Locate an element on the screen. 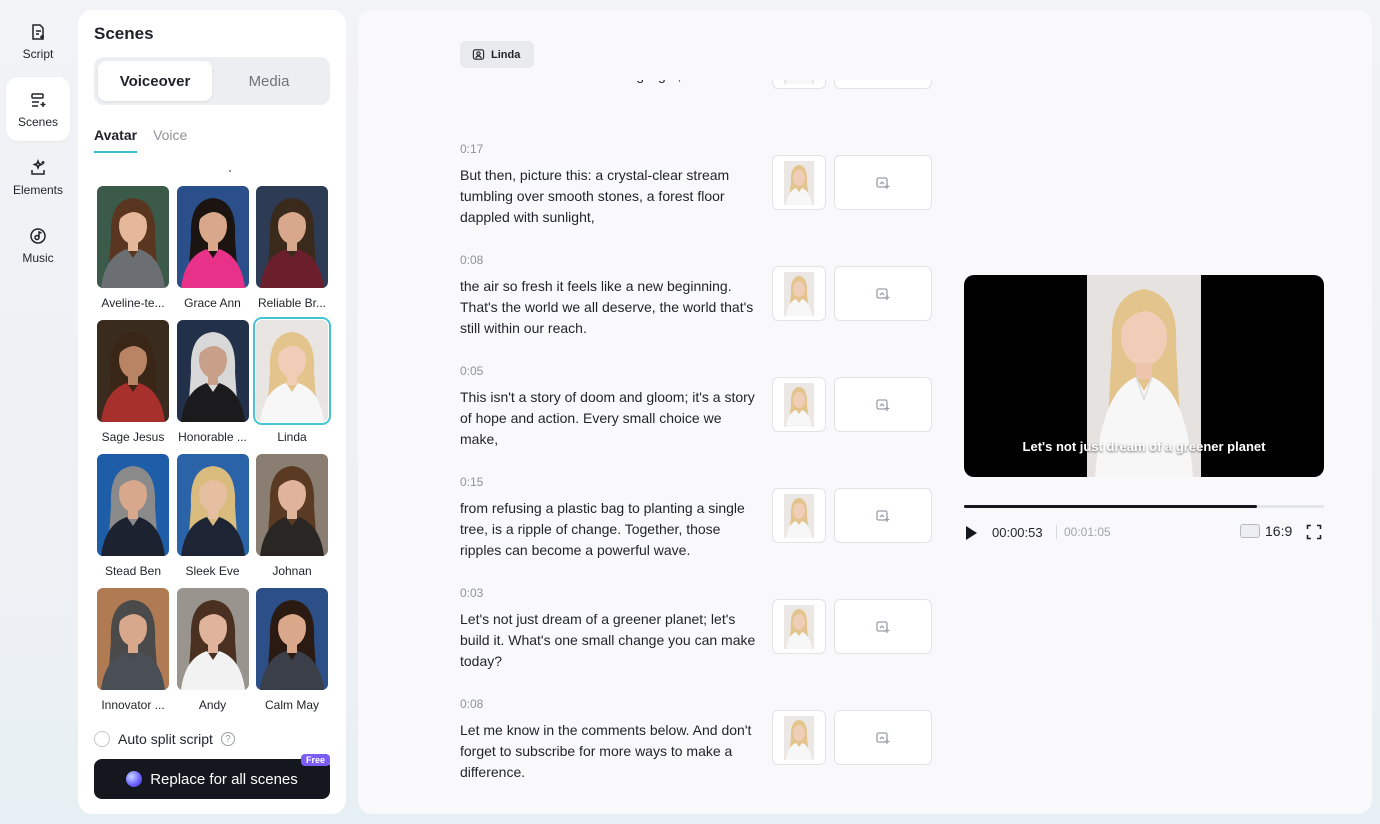 This screenshot has height=824, width=1380. play-icon is located at coordinates (971, 533).